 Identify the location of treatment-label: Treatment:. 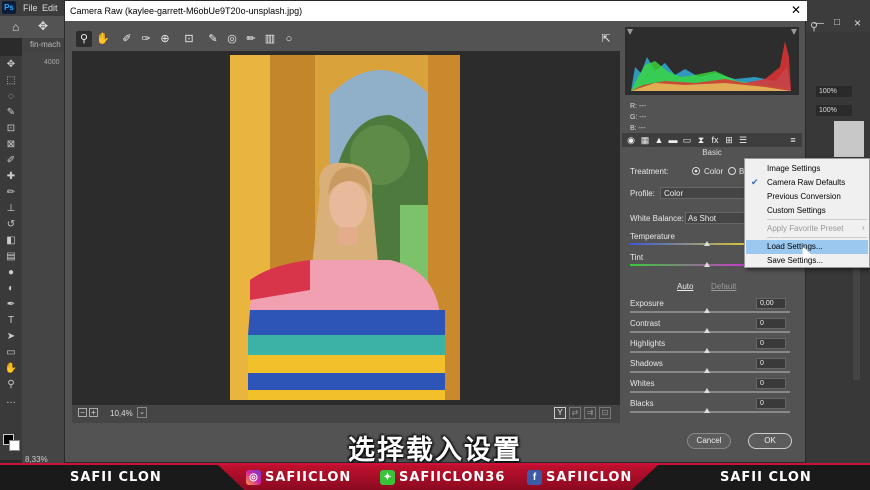
(649, 171).